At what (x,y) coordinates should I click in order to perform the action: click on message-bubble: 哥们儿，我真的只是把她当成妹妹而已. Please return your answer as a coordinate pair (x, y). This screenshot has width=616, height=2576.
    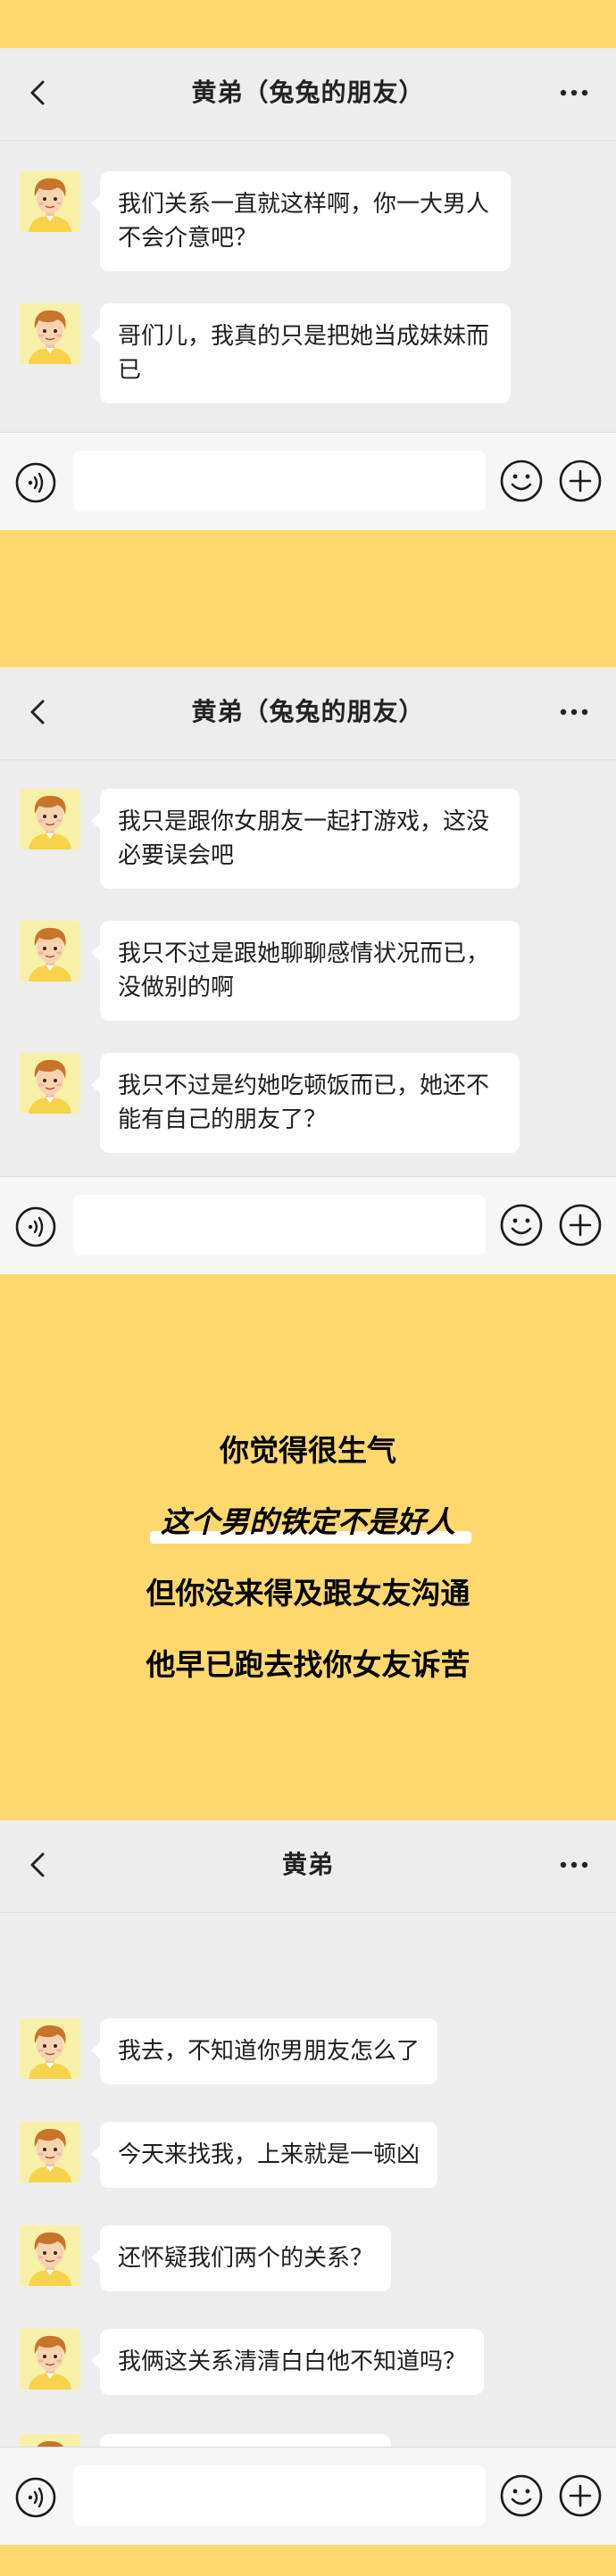
    Looking at the image, I should click on (301, 353).